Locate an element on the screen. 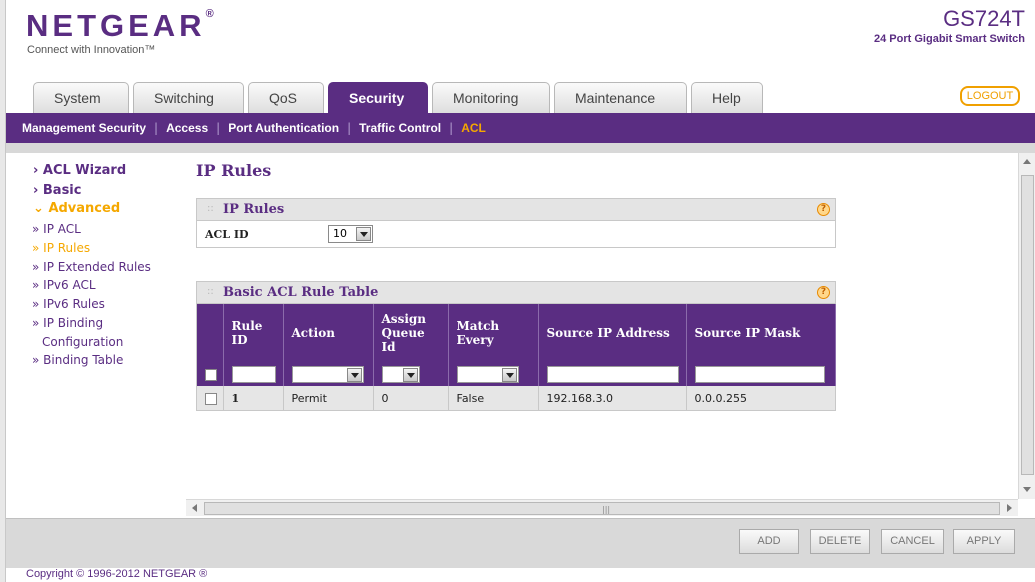 This screenshot has height=582, width=1035. sidebar-item-ip-binding: » IP Binding is located at coordinates (67, 323).